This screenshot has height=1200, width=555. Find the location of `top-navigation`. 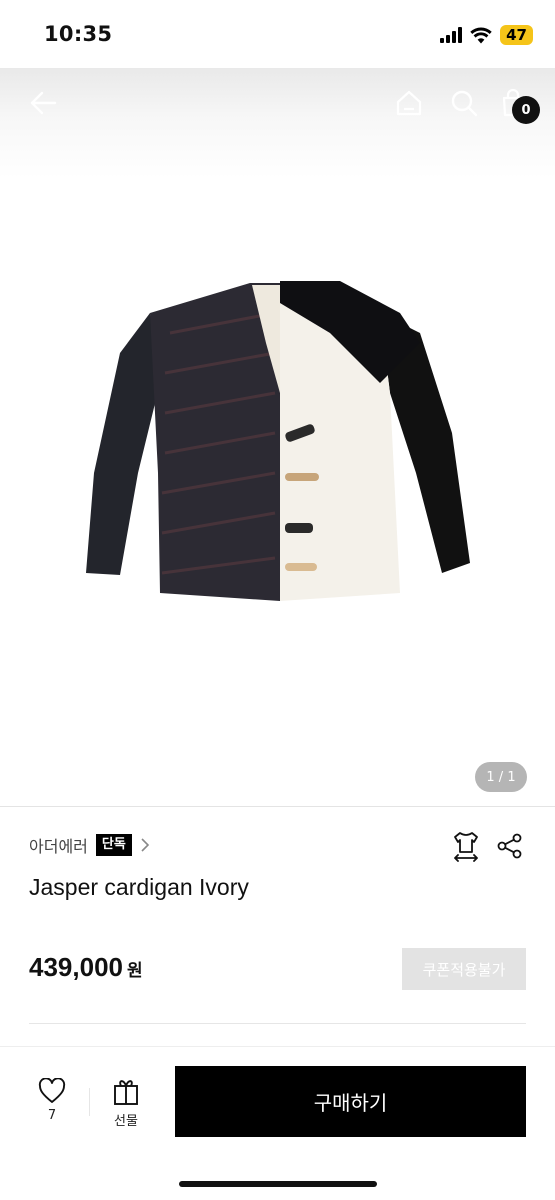

top-navigation is located at coordinates (277, 103).